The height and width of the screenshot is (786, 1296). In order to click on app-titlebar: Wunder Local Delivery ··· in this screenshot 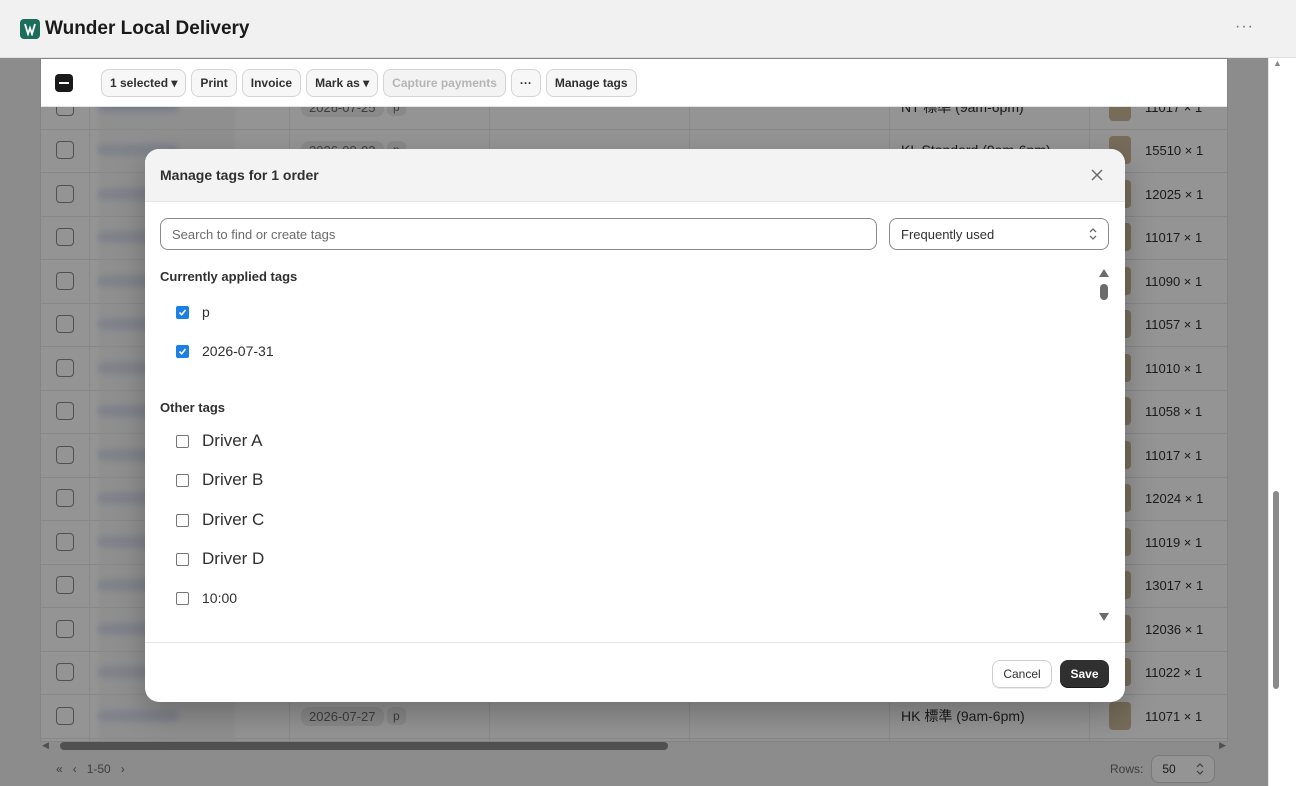, I will do `click(648, 29)`.